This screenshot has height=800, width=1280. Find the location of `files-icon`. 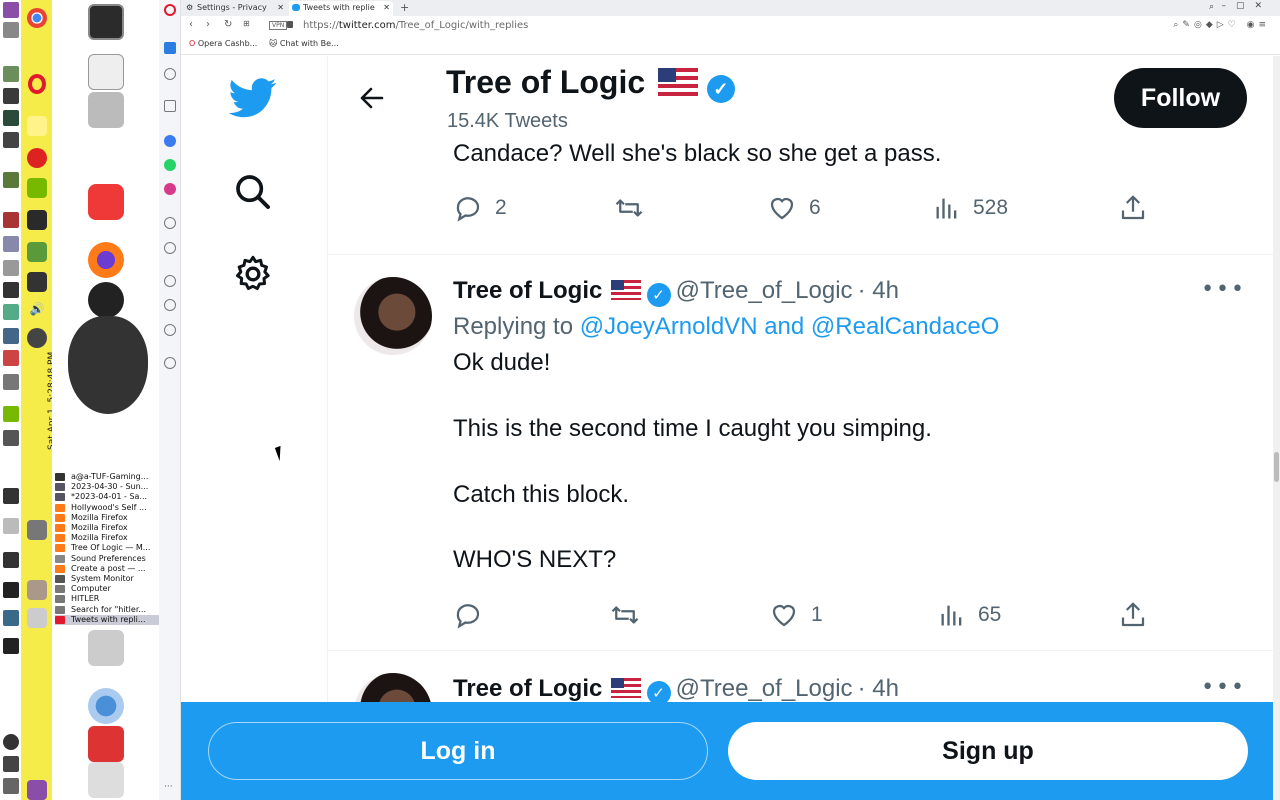

files-icon is located at coordinates (37, 618).